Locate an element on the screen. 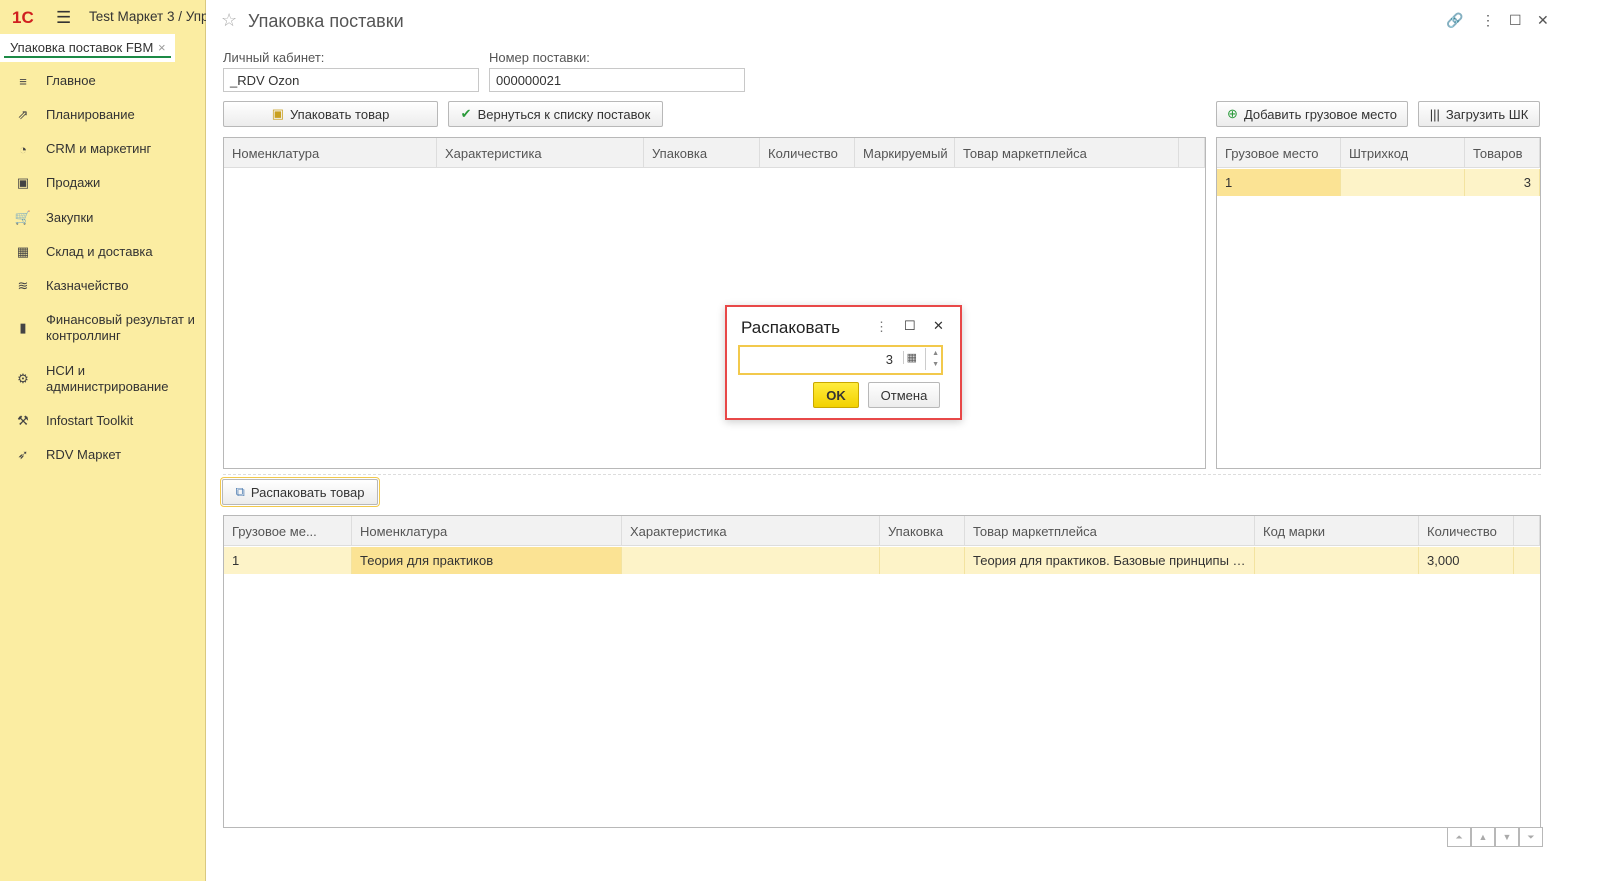 This screenshot has height=881, width=1597. unpack-dialog: Распаковать ⋮ ☐ ✕ 3 ▦ ▲ ▼ OK Отмена is located at coordinates (843, 362).